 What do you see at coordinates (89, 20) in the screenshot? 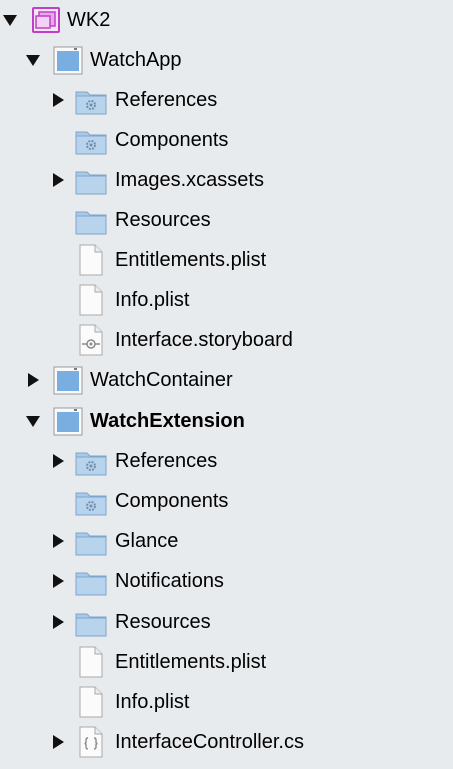
I see `tree-row-label: WK2` at bounding box center [89, 20].